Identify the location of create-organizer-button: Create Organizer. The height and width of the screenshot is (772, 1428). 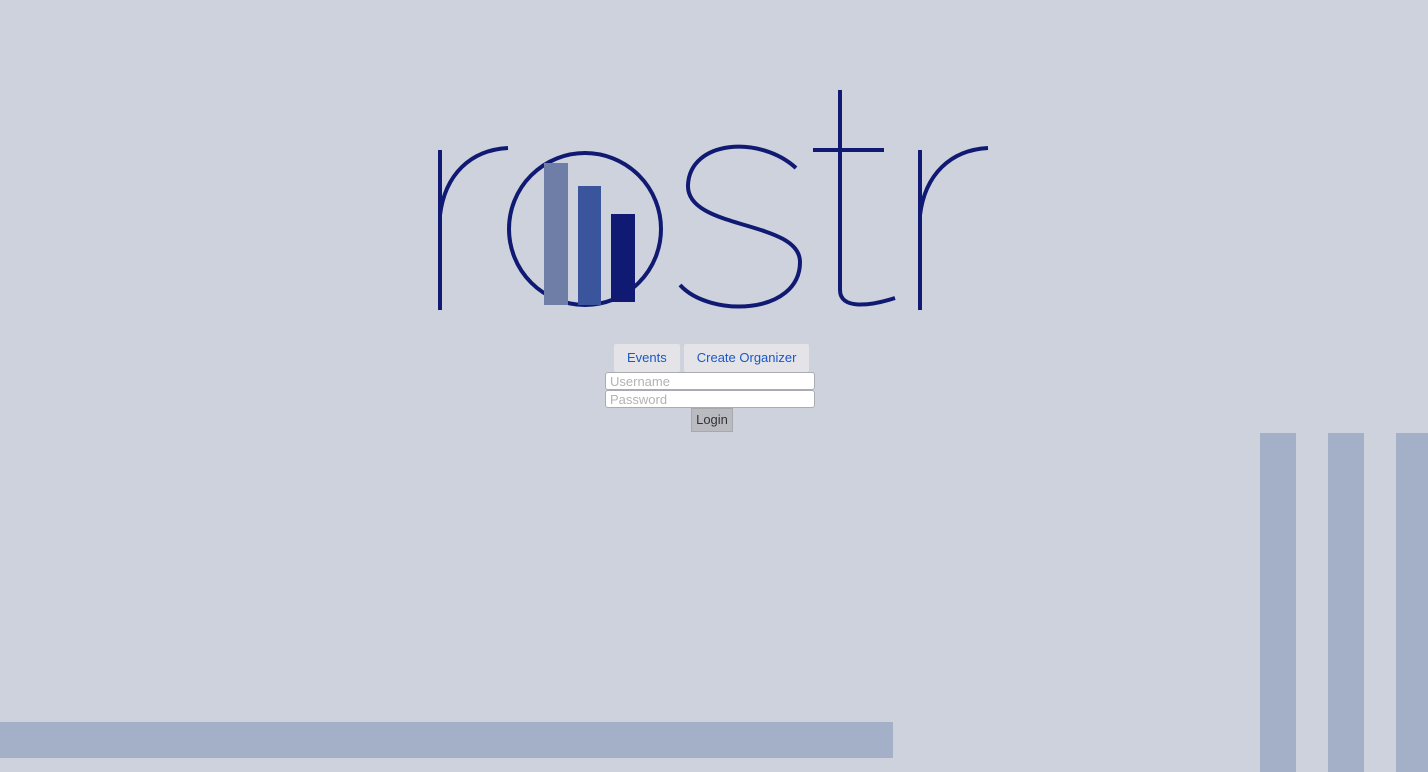
(746, 358).